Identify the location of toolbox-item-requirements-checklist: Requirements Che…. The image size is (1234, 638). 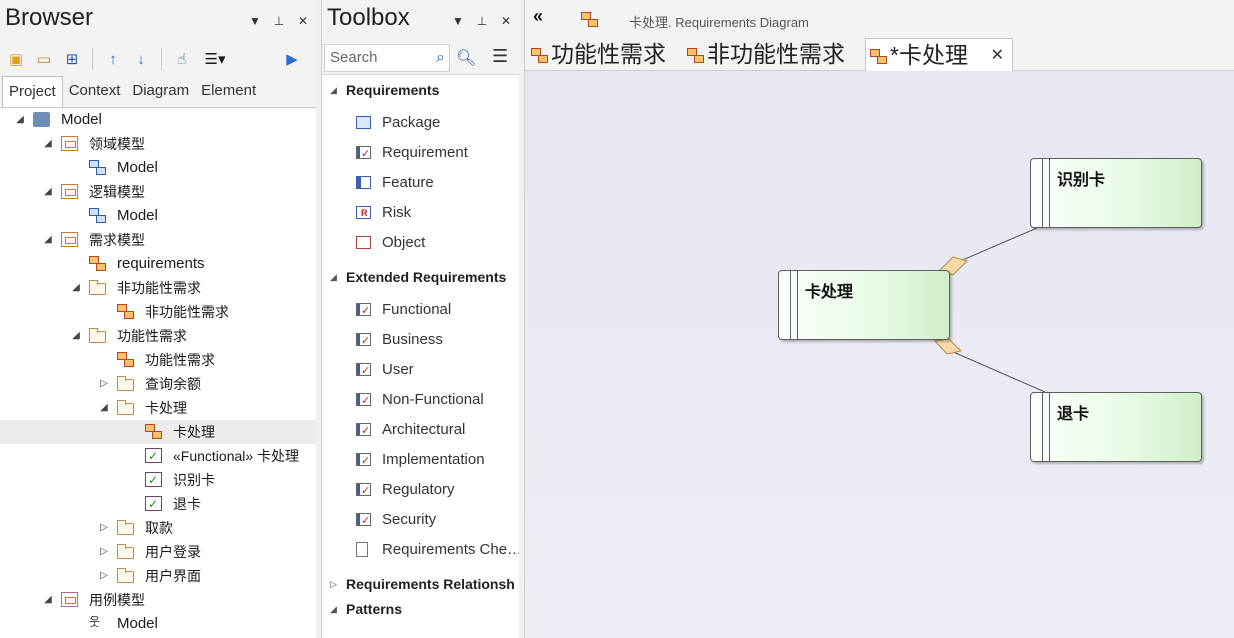
(420, 550).